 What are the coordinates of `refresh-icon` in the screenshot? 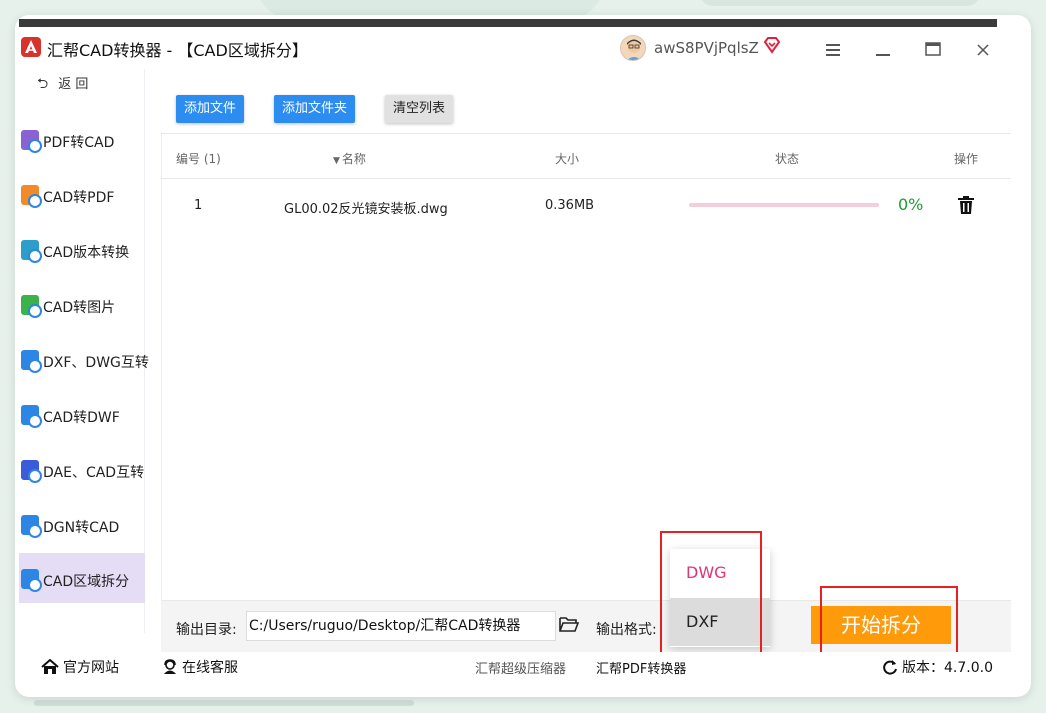 It's located at (890, 667).